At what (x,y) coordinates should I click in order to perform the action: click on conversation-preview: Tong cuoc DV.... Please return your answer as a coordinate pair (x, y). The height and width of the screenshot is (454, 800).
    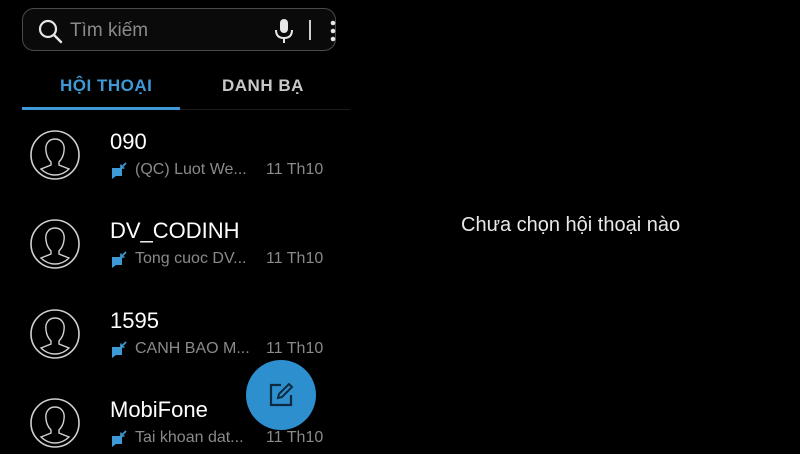
    Looking at the image, I should click on (191, 258).